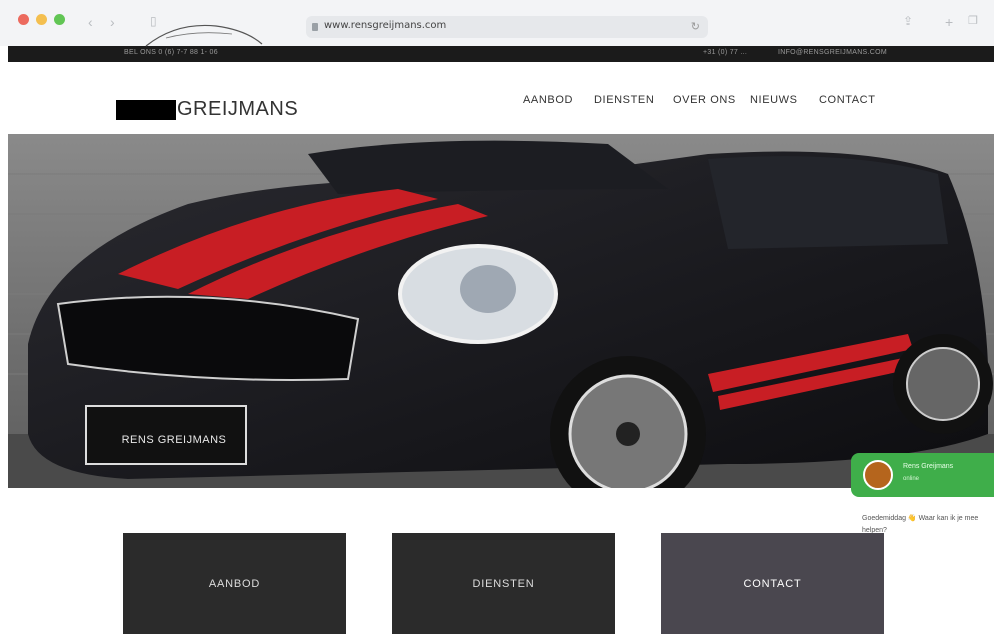 This screenshot has height=634, width=994. What do you see at coordinates (908, 21) in the screenshot?
I see `share-icon: ⇪` at bounding box center [908, 21].